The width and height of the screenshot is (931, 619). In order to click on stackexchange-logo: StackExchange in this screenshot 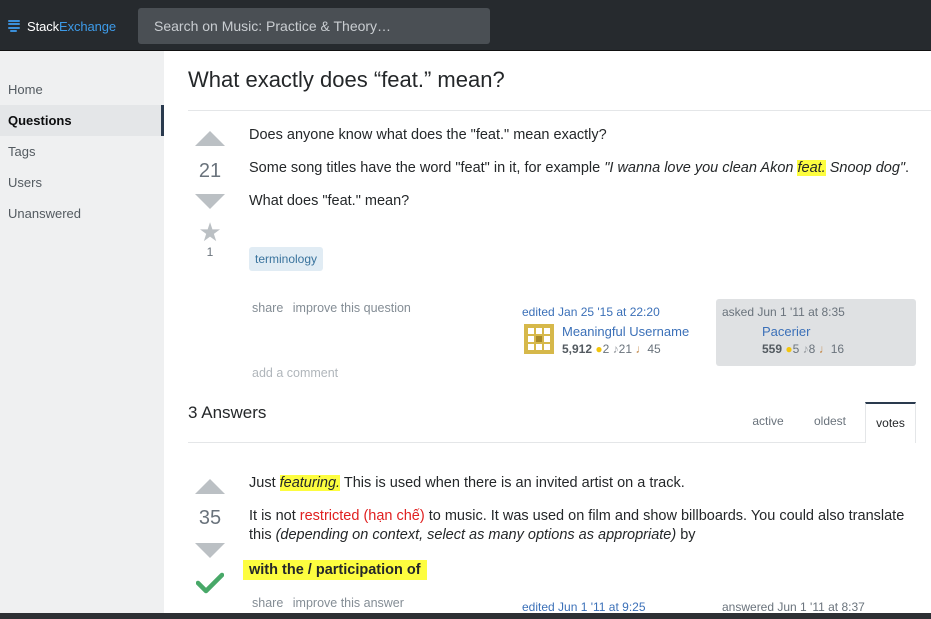, I will do `click(62, 26)`.